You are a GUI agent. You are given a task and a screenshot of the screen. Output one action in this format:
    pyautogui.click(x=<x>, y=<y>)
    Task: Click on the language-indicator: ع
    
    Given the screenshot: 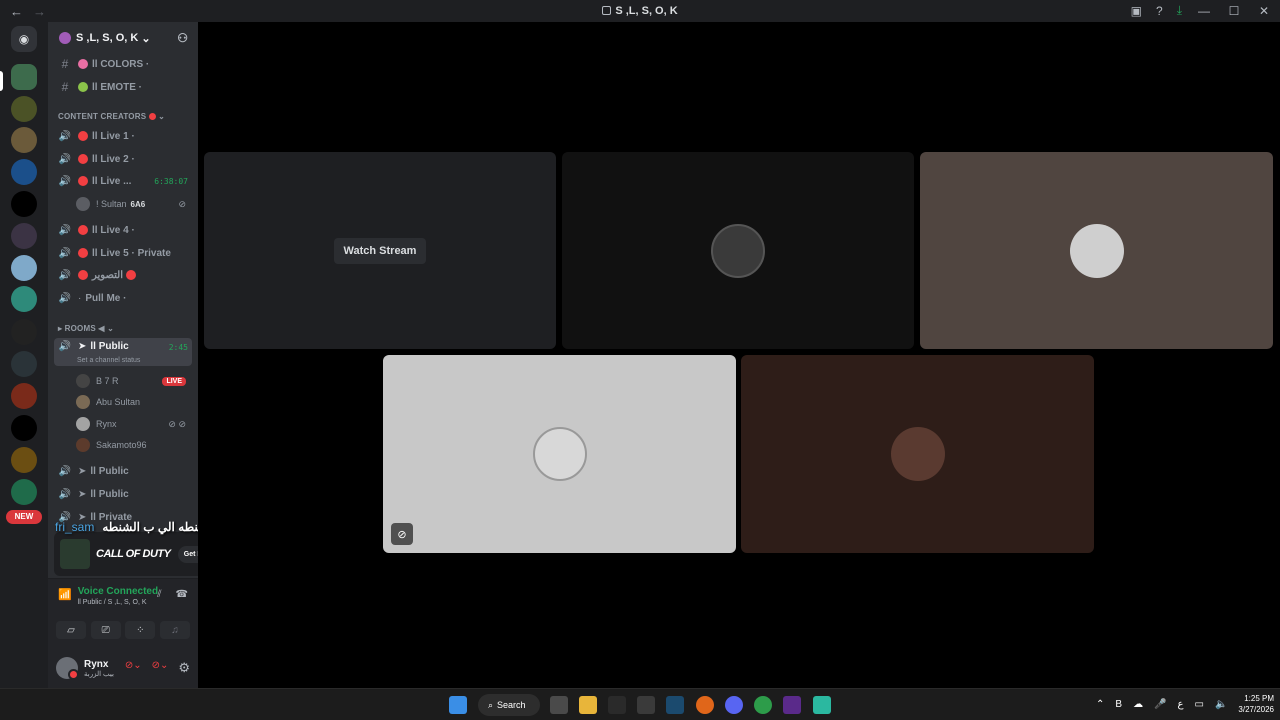 What is the action you would take?
    pyautogui.click(x=1181, y=704)
    